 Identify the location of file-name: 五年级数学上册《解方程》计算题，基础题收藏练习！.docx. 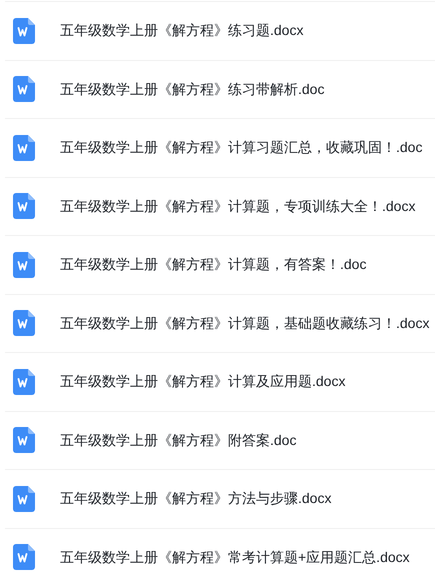
(245, 323).